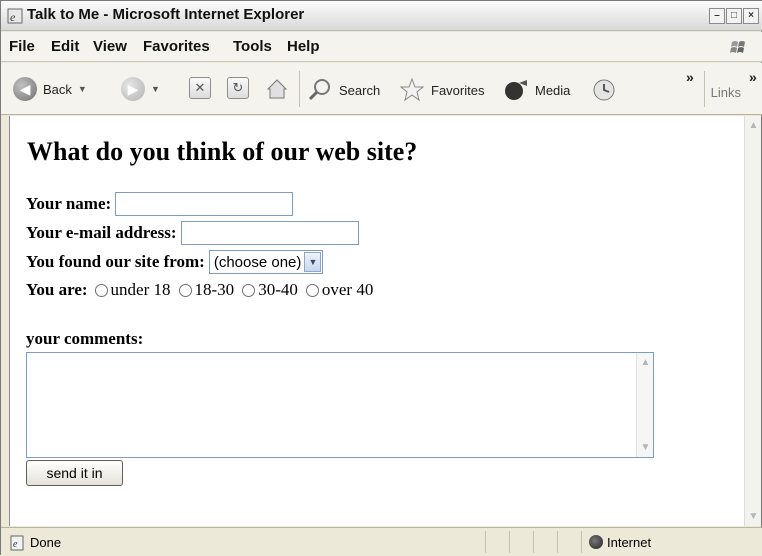 This screenshot has width=762, height=556. What do you see at coordinates (115, 261) in the screenshot?
I see `source-label: You found our site from:` at bounding box center [115, 261].